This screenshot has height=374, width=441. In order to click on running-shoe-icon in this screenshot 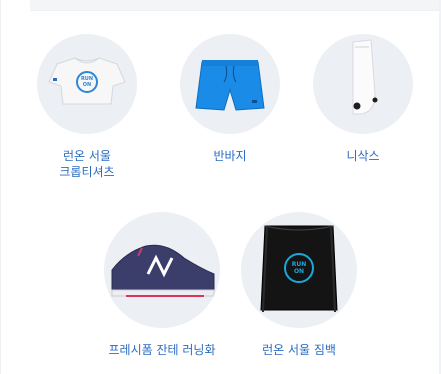, I will do `click(163, 270)`.